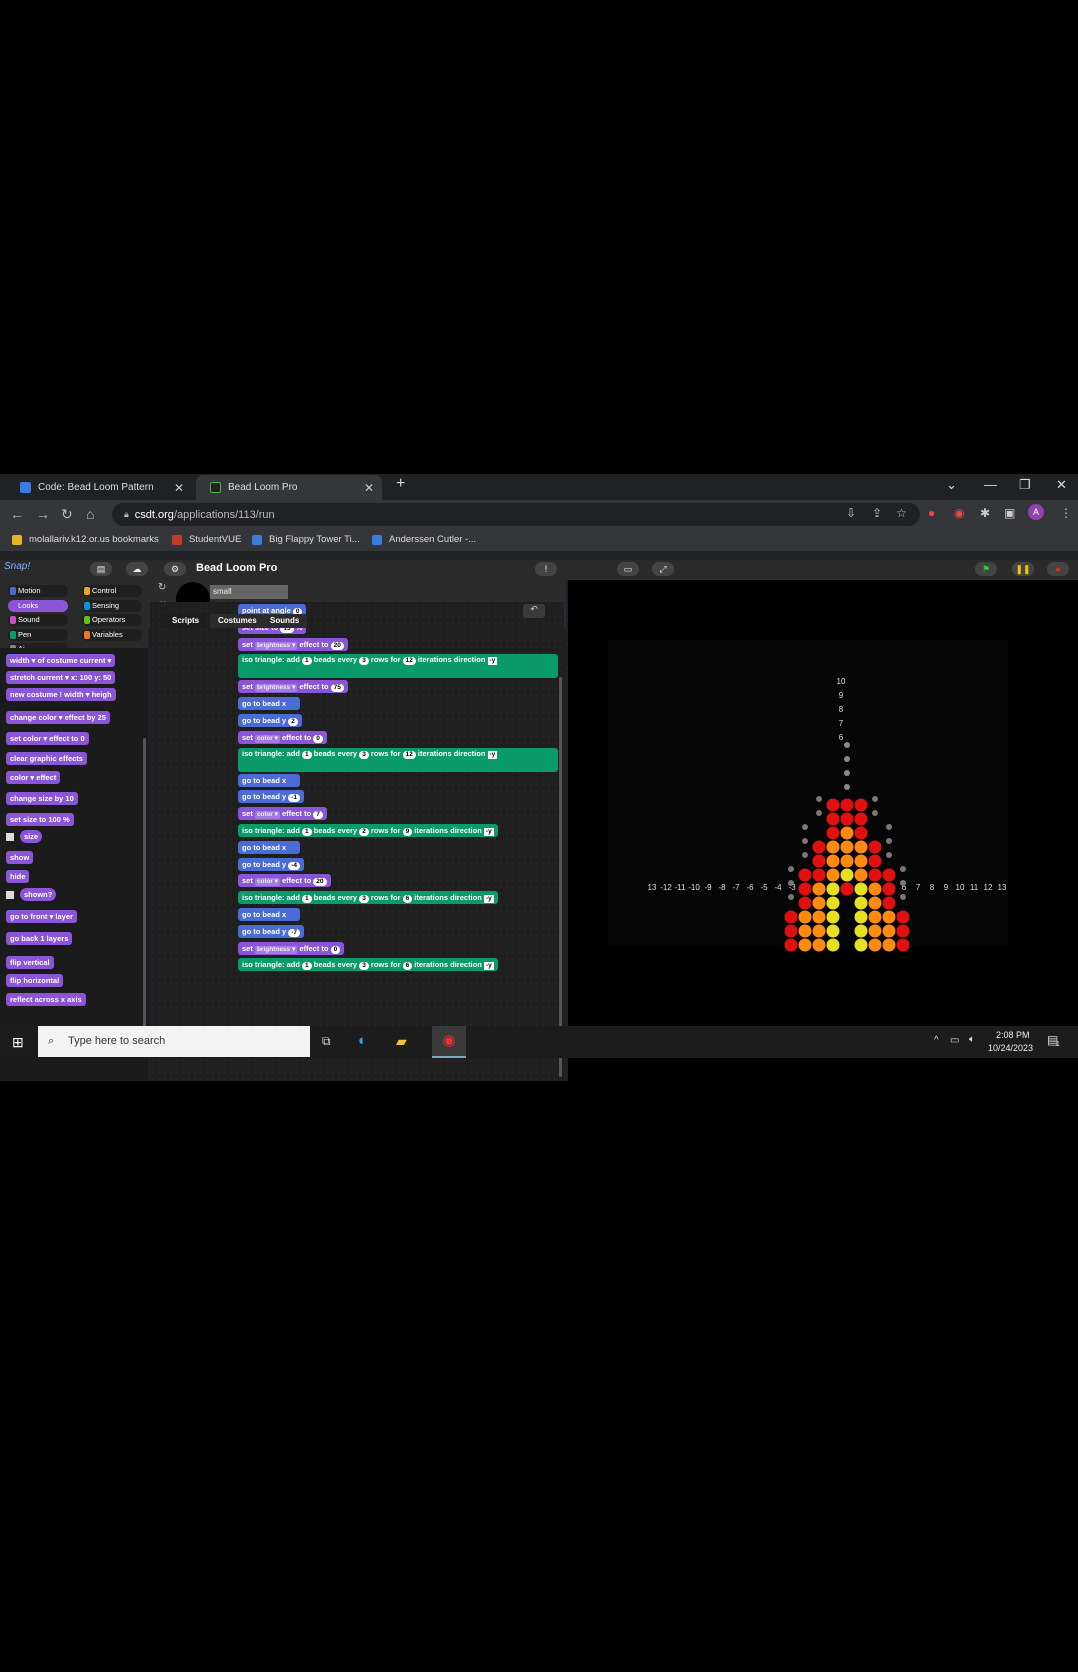  I want to click on bookmark-item: molallariv.k12.or.us bookmarks, so click(85, 539).